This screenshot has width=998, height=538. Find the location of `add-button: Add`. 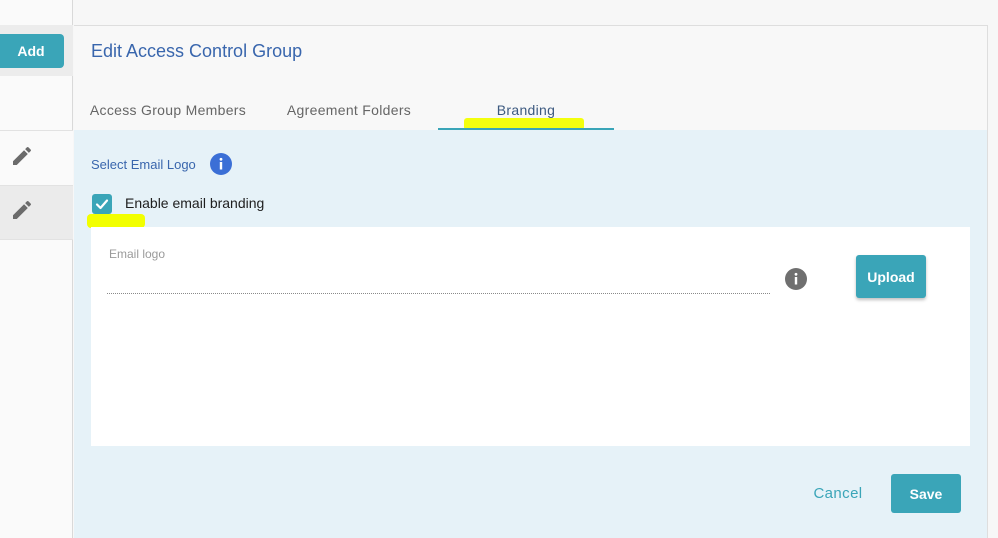

add-button: Add is located at coordinates (32, 51).